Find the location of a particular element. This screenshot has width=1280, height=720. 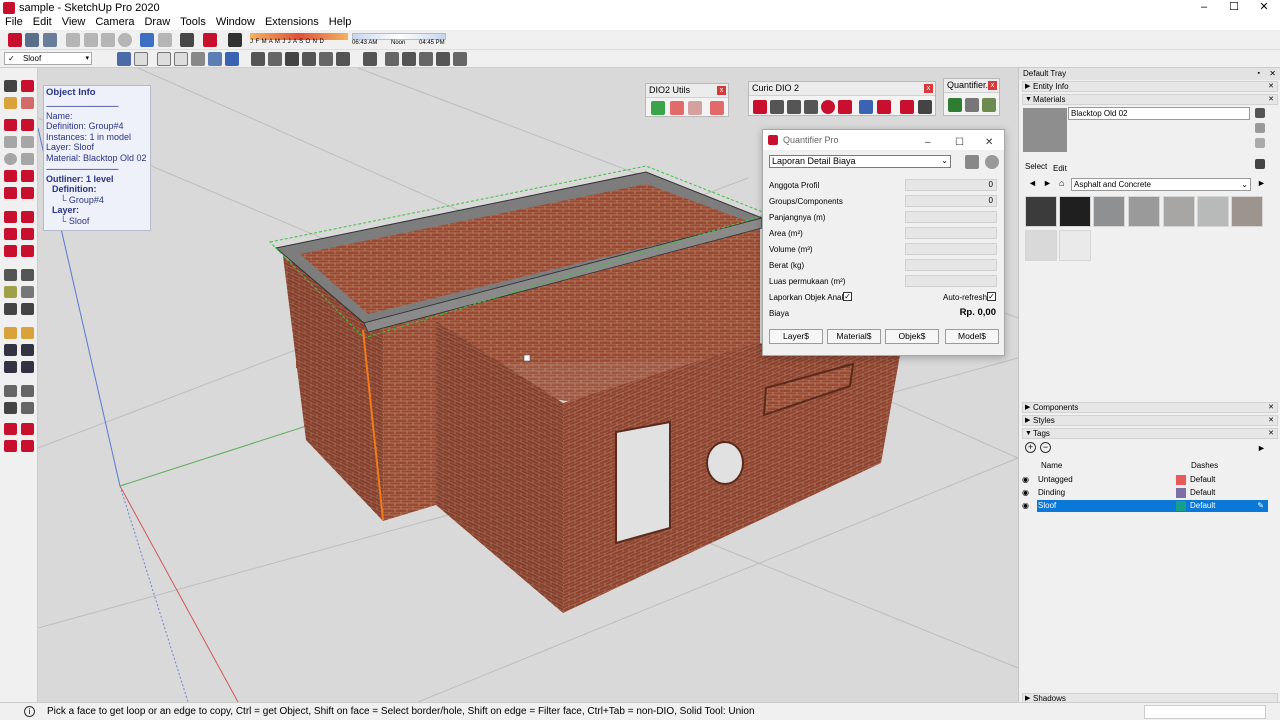

add-tag-icon: + is located at coordinates (1030, 447).